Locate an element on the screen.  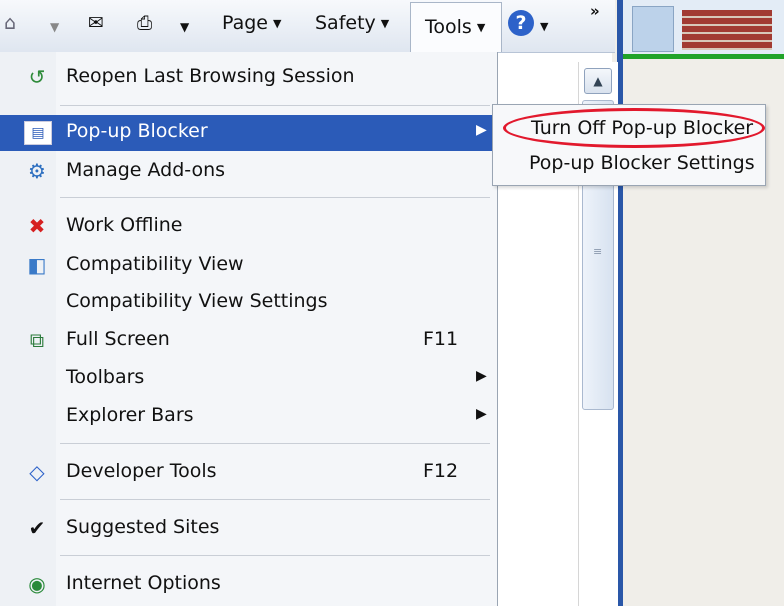
menu-item-reopen-last-browsing-session: ↺ Reopen Last Browsing Session is located at coordinates (248, 78).